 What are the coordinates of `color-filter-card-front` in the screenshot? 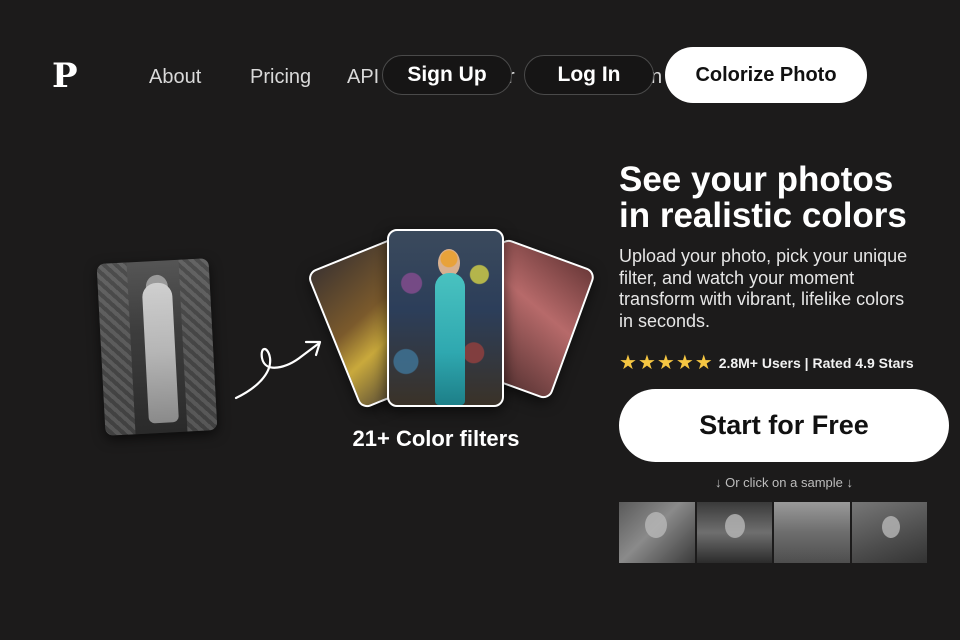 It's located at (445, 318).